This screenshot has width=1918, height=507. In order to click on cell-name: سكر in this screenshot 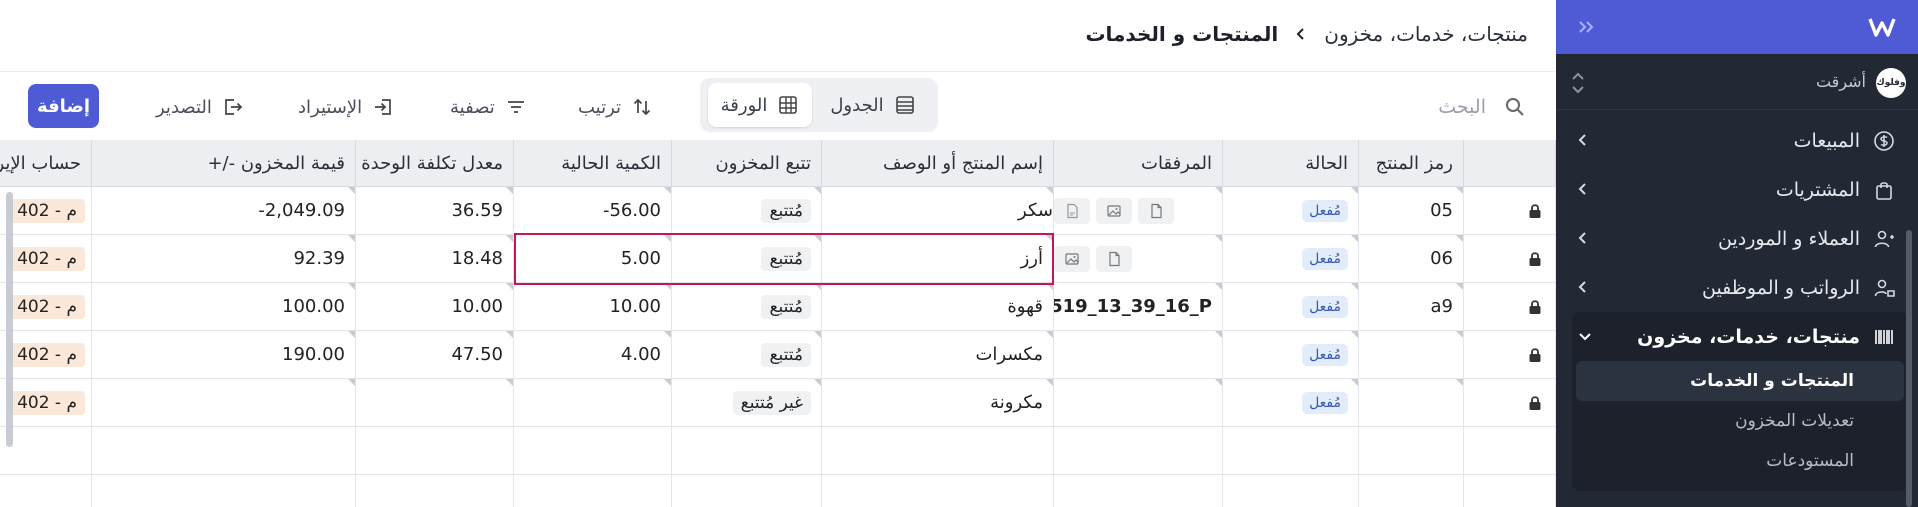, I will do `click(938, 210)`.